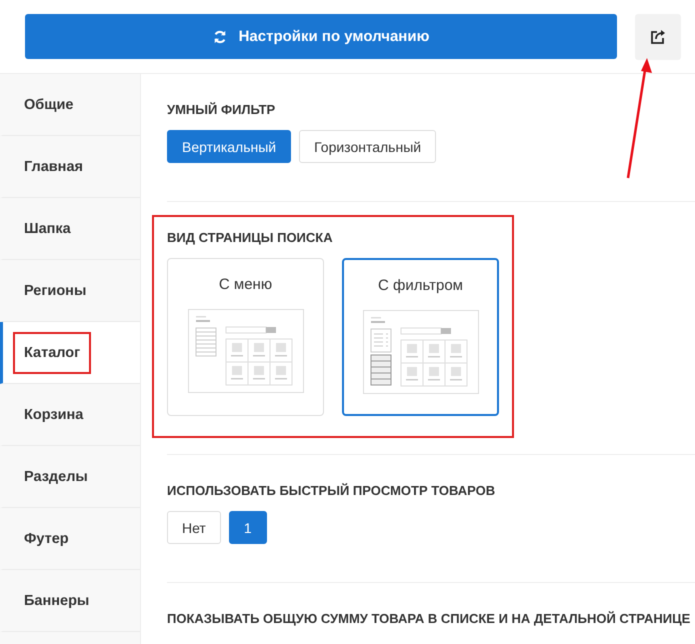  Describe the element at coordinates (70, 477) in the screenshot. I see `sidebar-item: Разделы` at that location.